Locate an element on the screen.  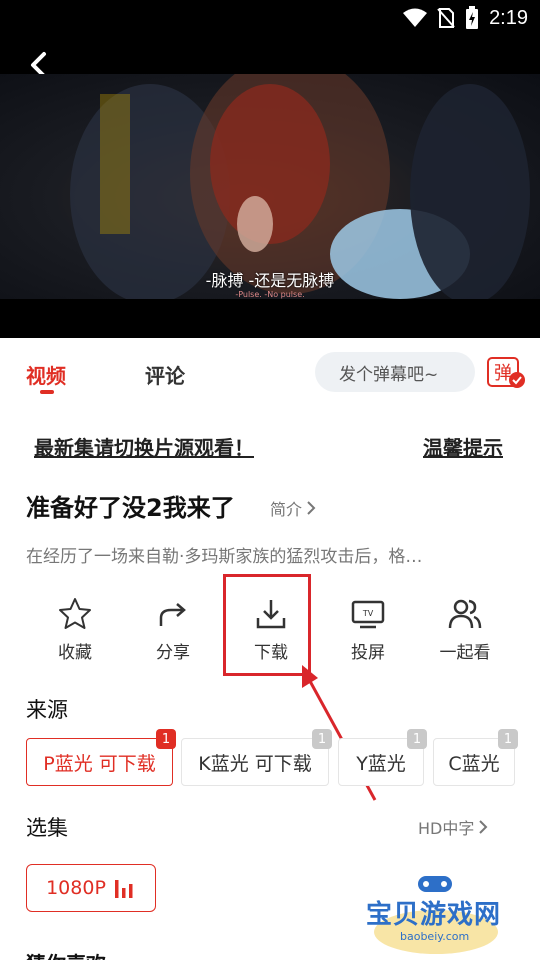
annotation-arrow-icon is located at coordinates (339, 733).